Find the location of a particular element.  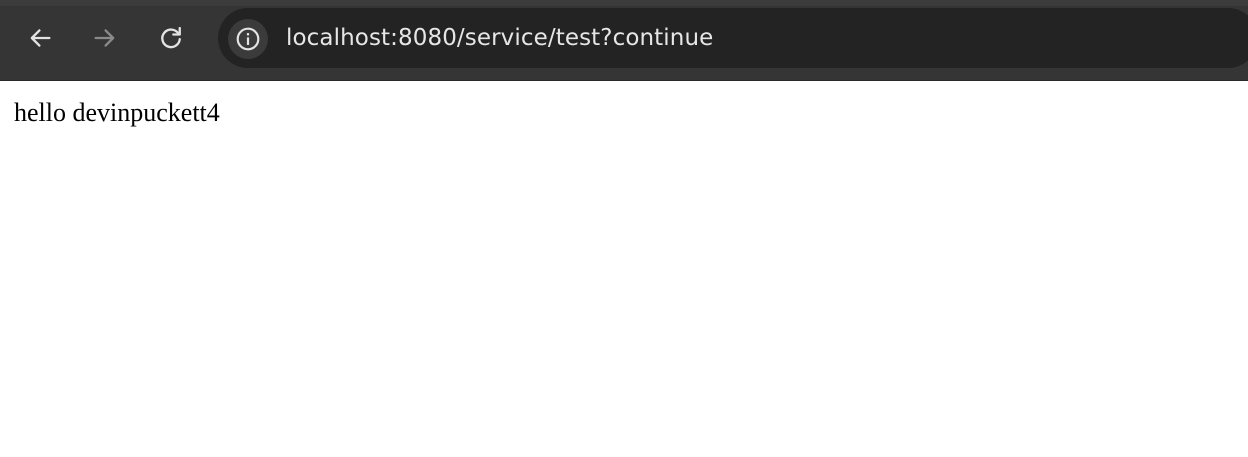

greeting-text: hello devinpuckett4 is located at coordinates (117, 112).